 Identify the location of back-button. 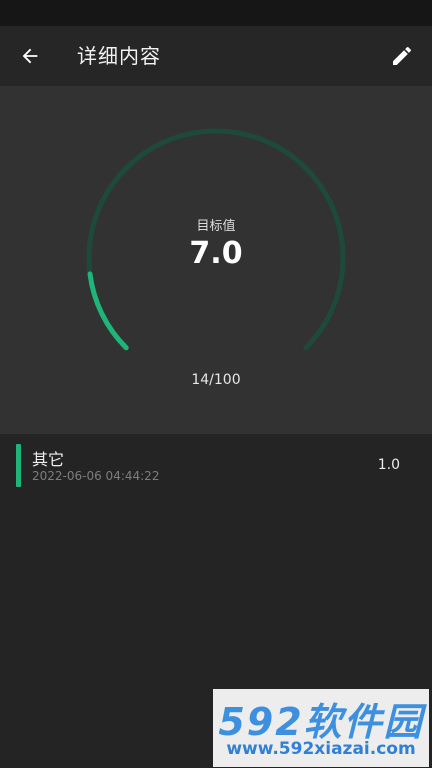
(30, 56).